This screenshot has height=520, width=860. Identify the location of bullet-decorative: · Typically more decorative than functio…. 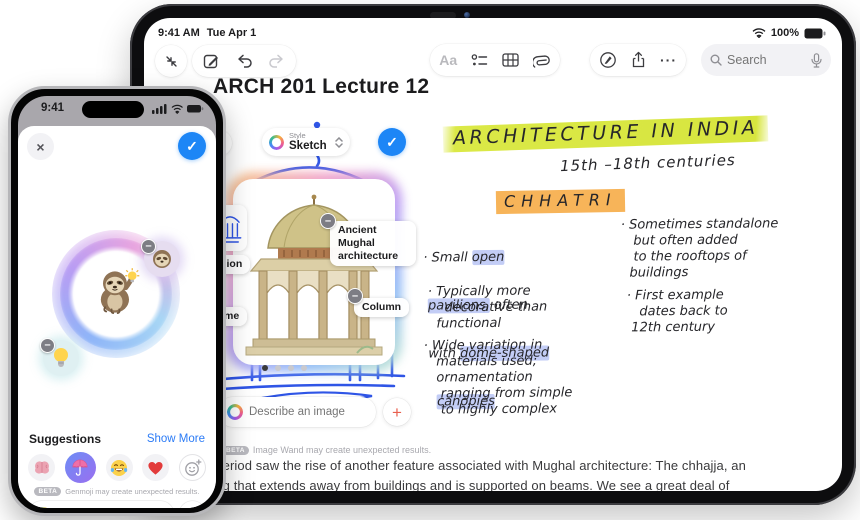
(487, 307).